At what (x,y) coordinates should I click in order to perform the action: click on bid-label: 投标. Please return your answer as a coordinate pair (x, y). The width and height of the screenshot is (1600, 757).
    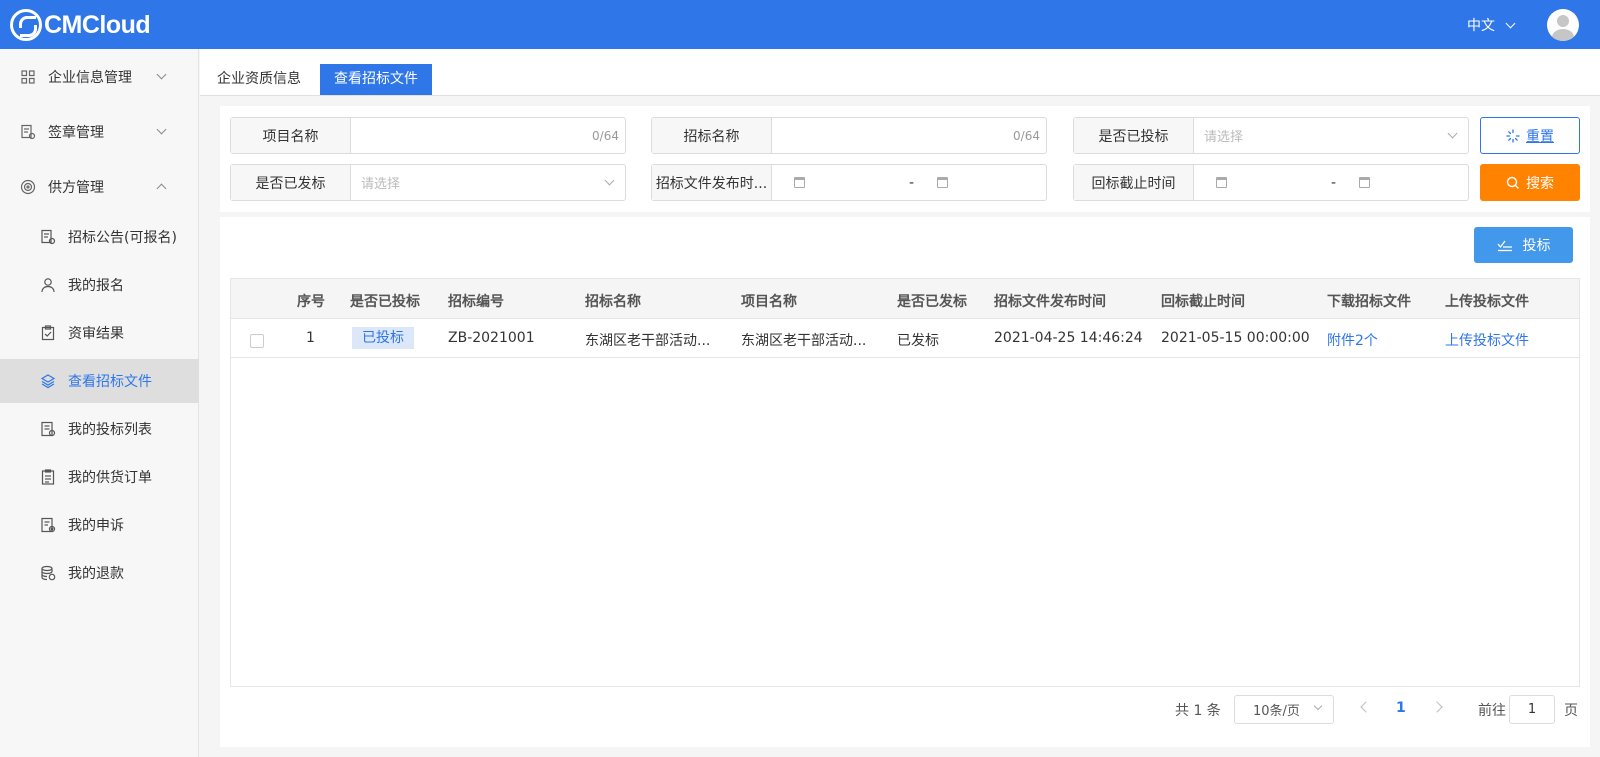
    Looking at the image, I should click on (1536, 246).